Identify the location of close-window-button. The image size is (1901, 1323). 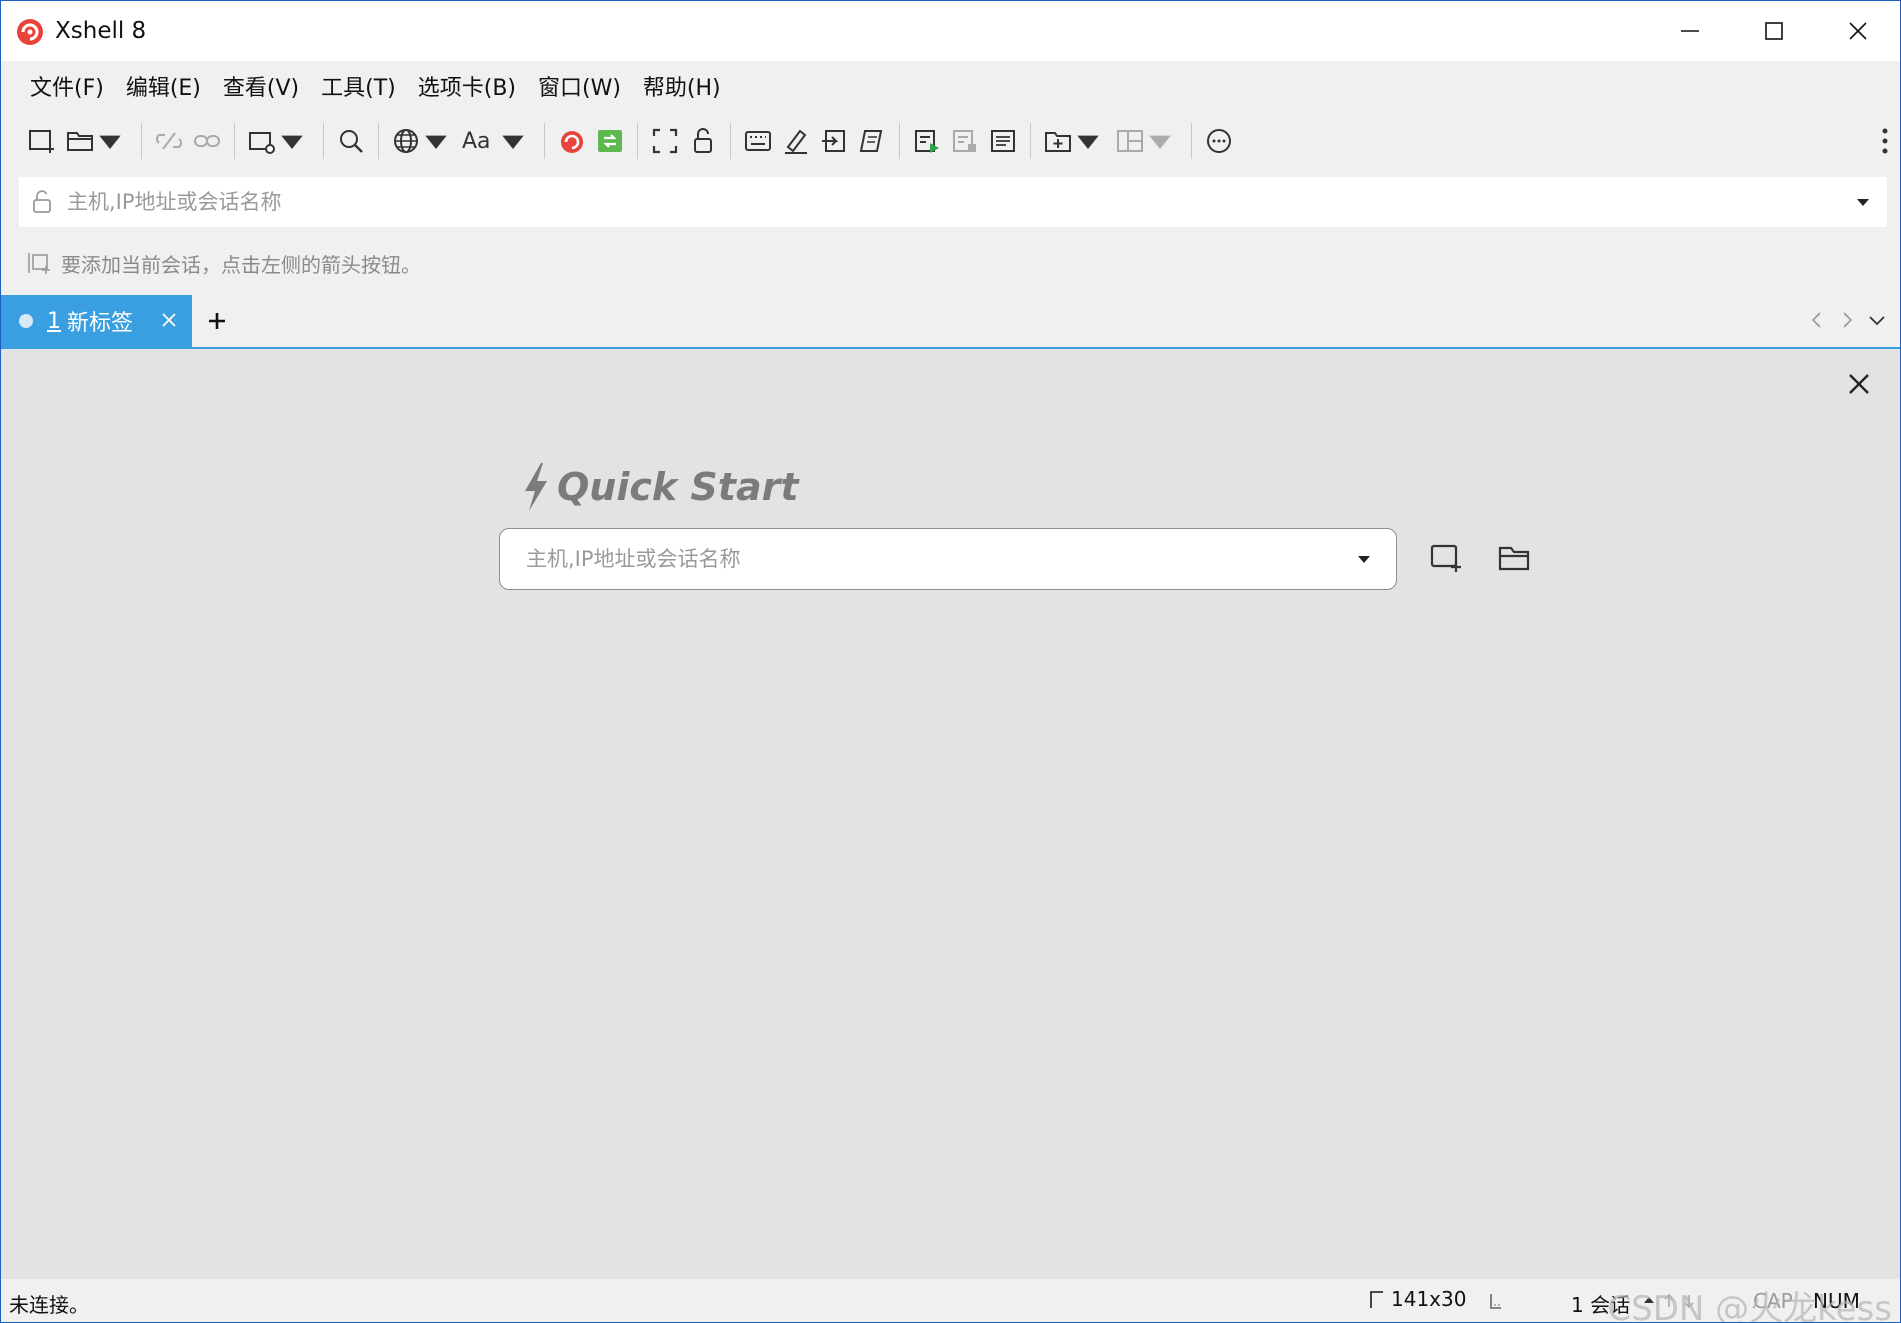
(1858, 31).